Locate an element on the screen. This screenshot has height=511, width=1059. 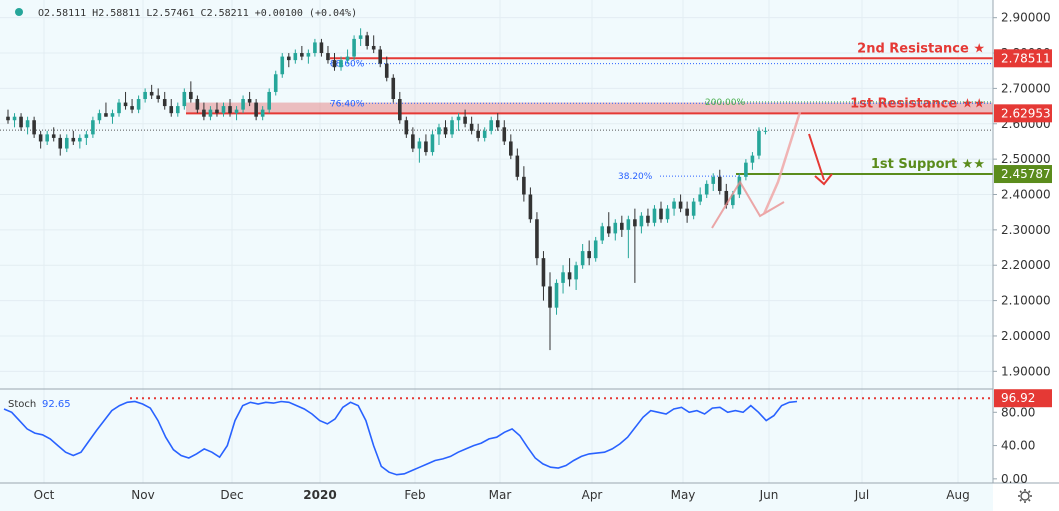
stoch-tick-label: 40.00 is located at coordinates (1018, 446).